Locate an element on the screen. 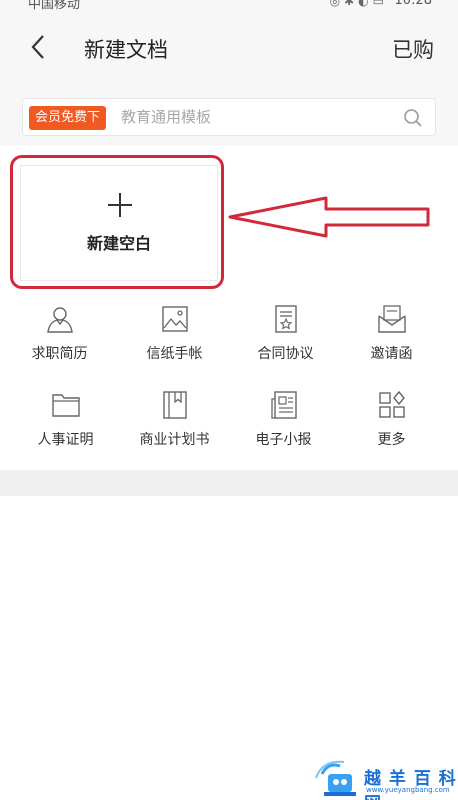 The height and width of the screenshot is (800, 458). template-resume: 求职简历 is located at coordinates (59, 335).